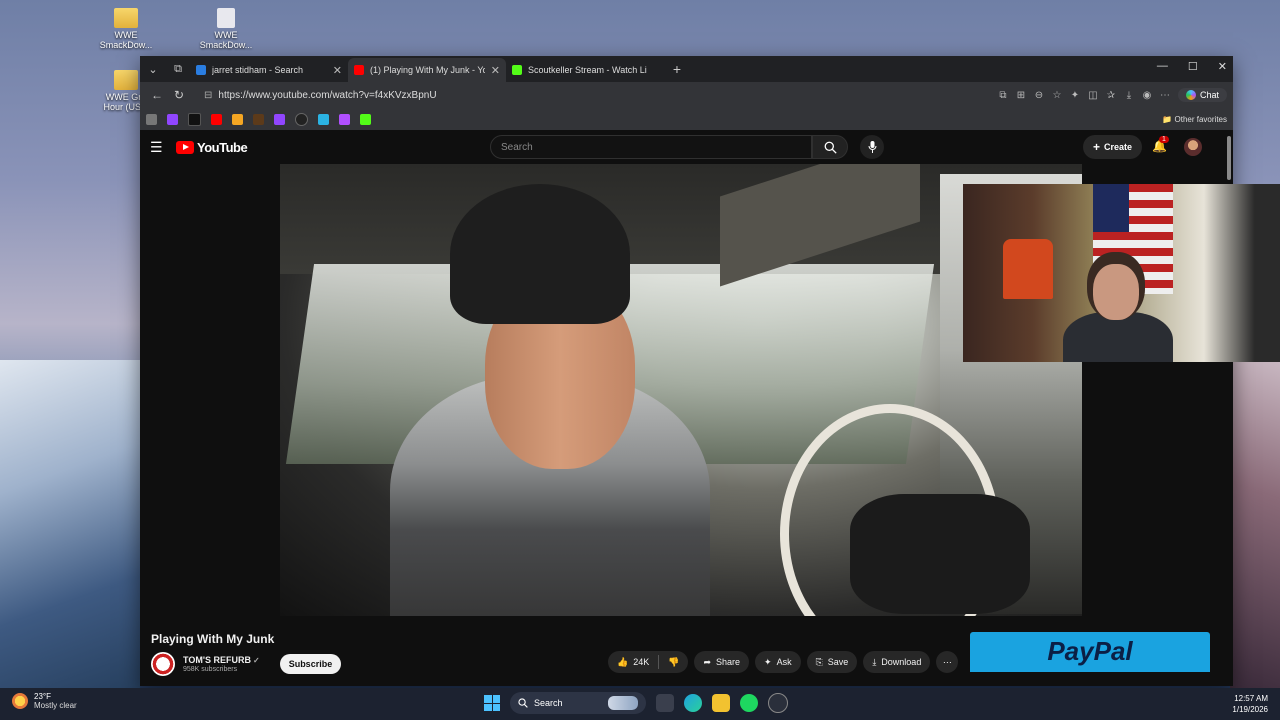 The height and width of the screenshot is (720, 1280). What do you see at coordinates (151, 119) in the screenshot?
I see `favorites-toggle-icon` at bounding box center [151, 119].